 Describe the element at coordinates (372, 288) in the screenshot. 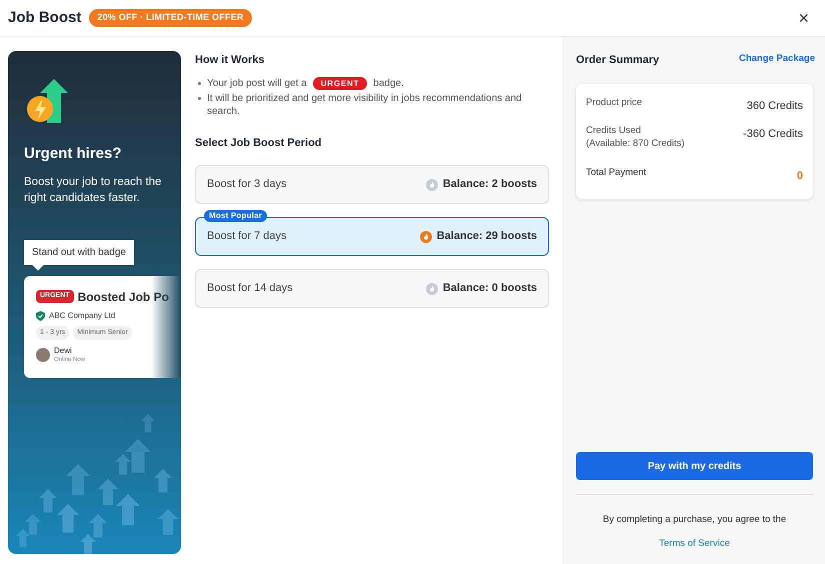

I see `boost-option: Boost for 14 days Balance: 0 boosts` at that location.